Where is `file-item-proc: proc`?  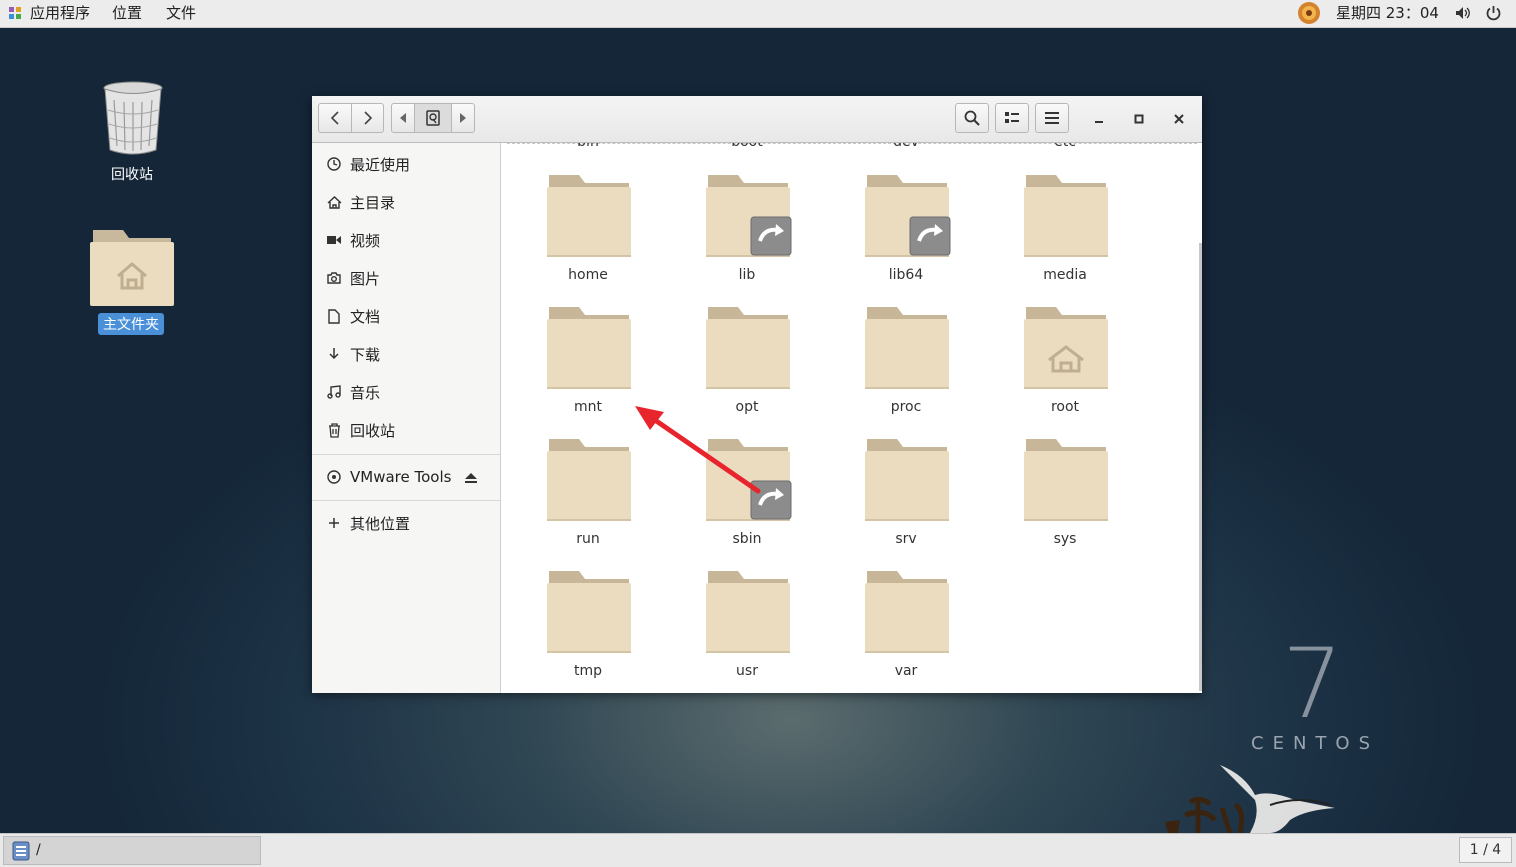
file-item-proc: proc is located at coordinates (906, 365).